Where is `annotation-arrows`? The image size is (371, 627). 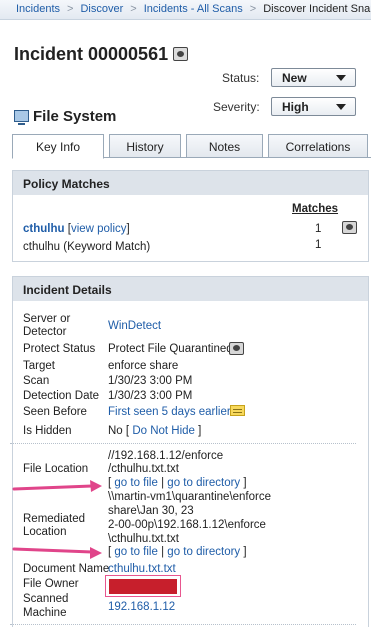 annotation-arrows is located at coordinates (57, 519).